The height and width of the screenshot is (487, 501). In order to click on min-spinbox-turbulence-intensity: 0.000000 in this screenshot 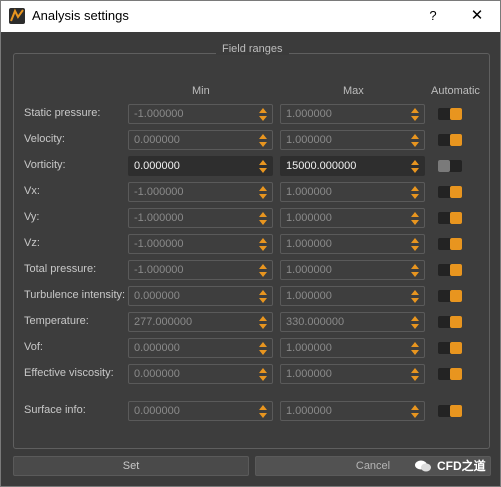, I will do `click(200, 296)`.